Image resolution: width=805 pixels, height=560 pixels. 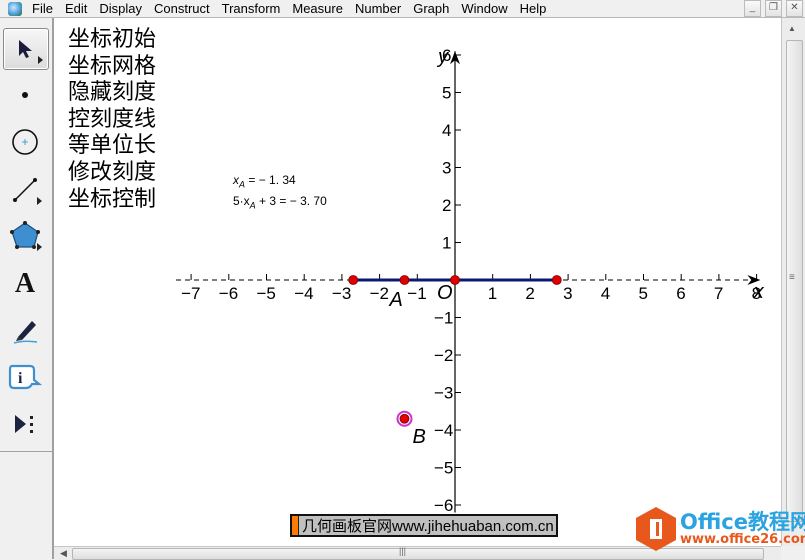 I want to click on x-tick-label: −4, so click(x=303, y=293).